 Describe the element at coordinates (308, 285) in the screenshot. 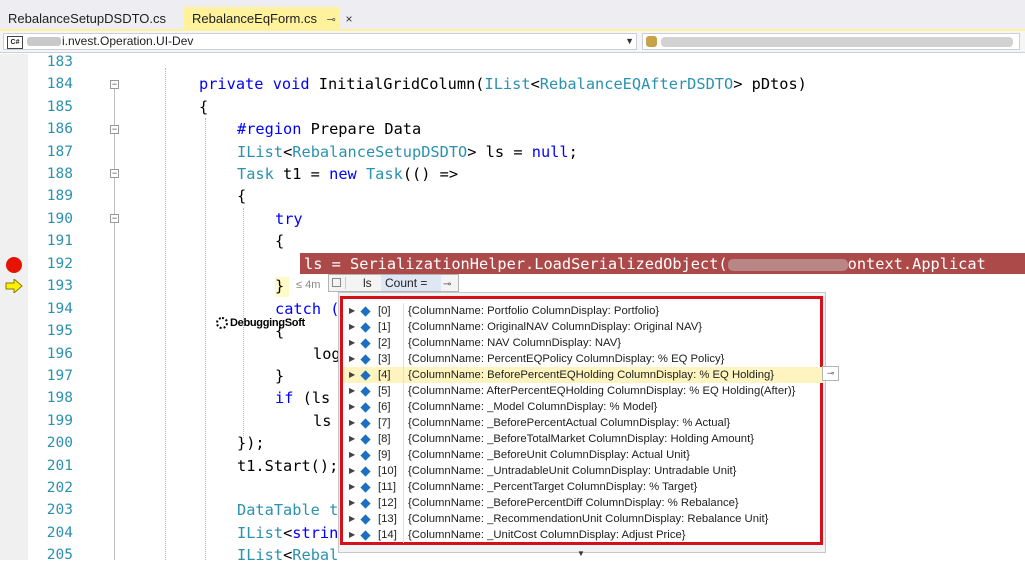

I see `perf-tip: ≤ 4m` at that location.